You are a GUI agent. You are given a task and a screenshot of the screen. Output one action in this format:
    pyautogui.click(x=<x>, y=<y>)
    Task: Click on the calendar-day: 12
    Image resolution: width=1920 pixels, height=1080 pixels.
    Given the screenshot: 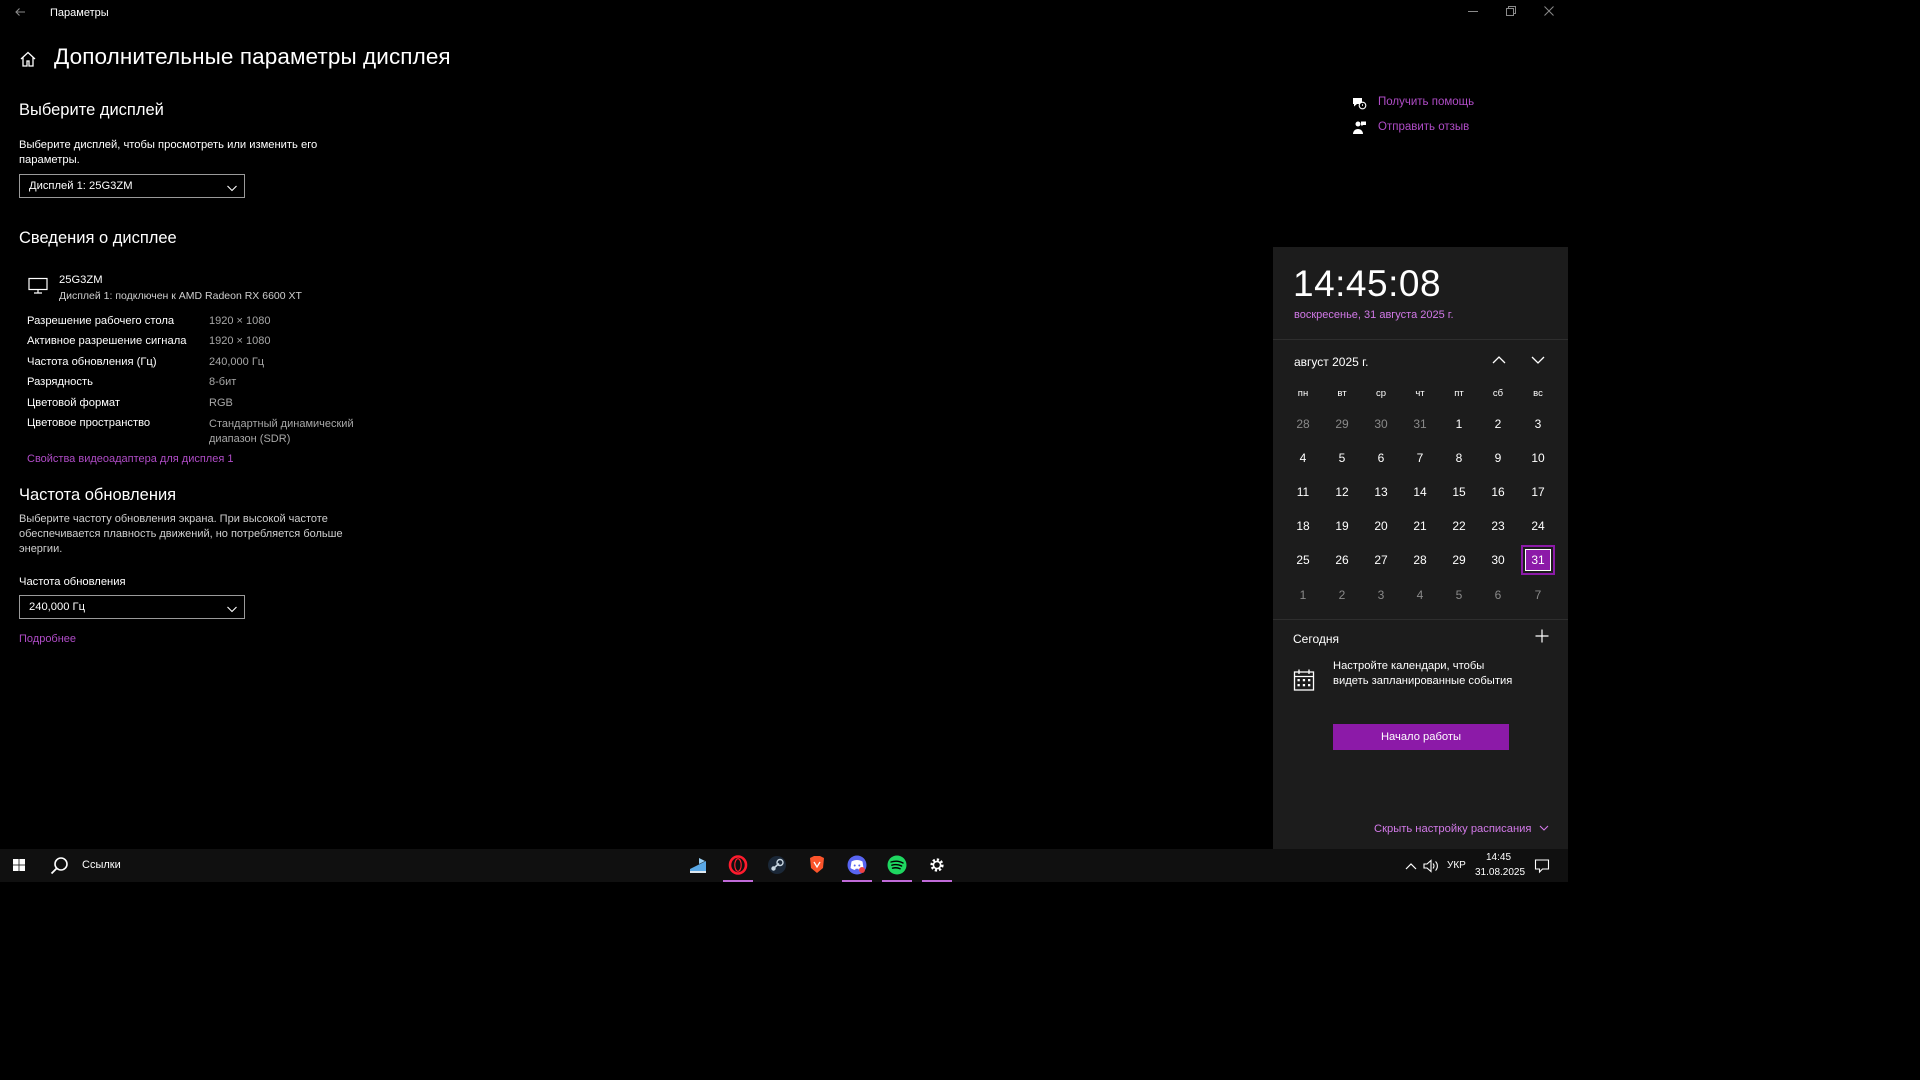 What is the action you would take?
    pyautogui.click(x=1342, y=492)
    